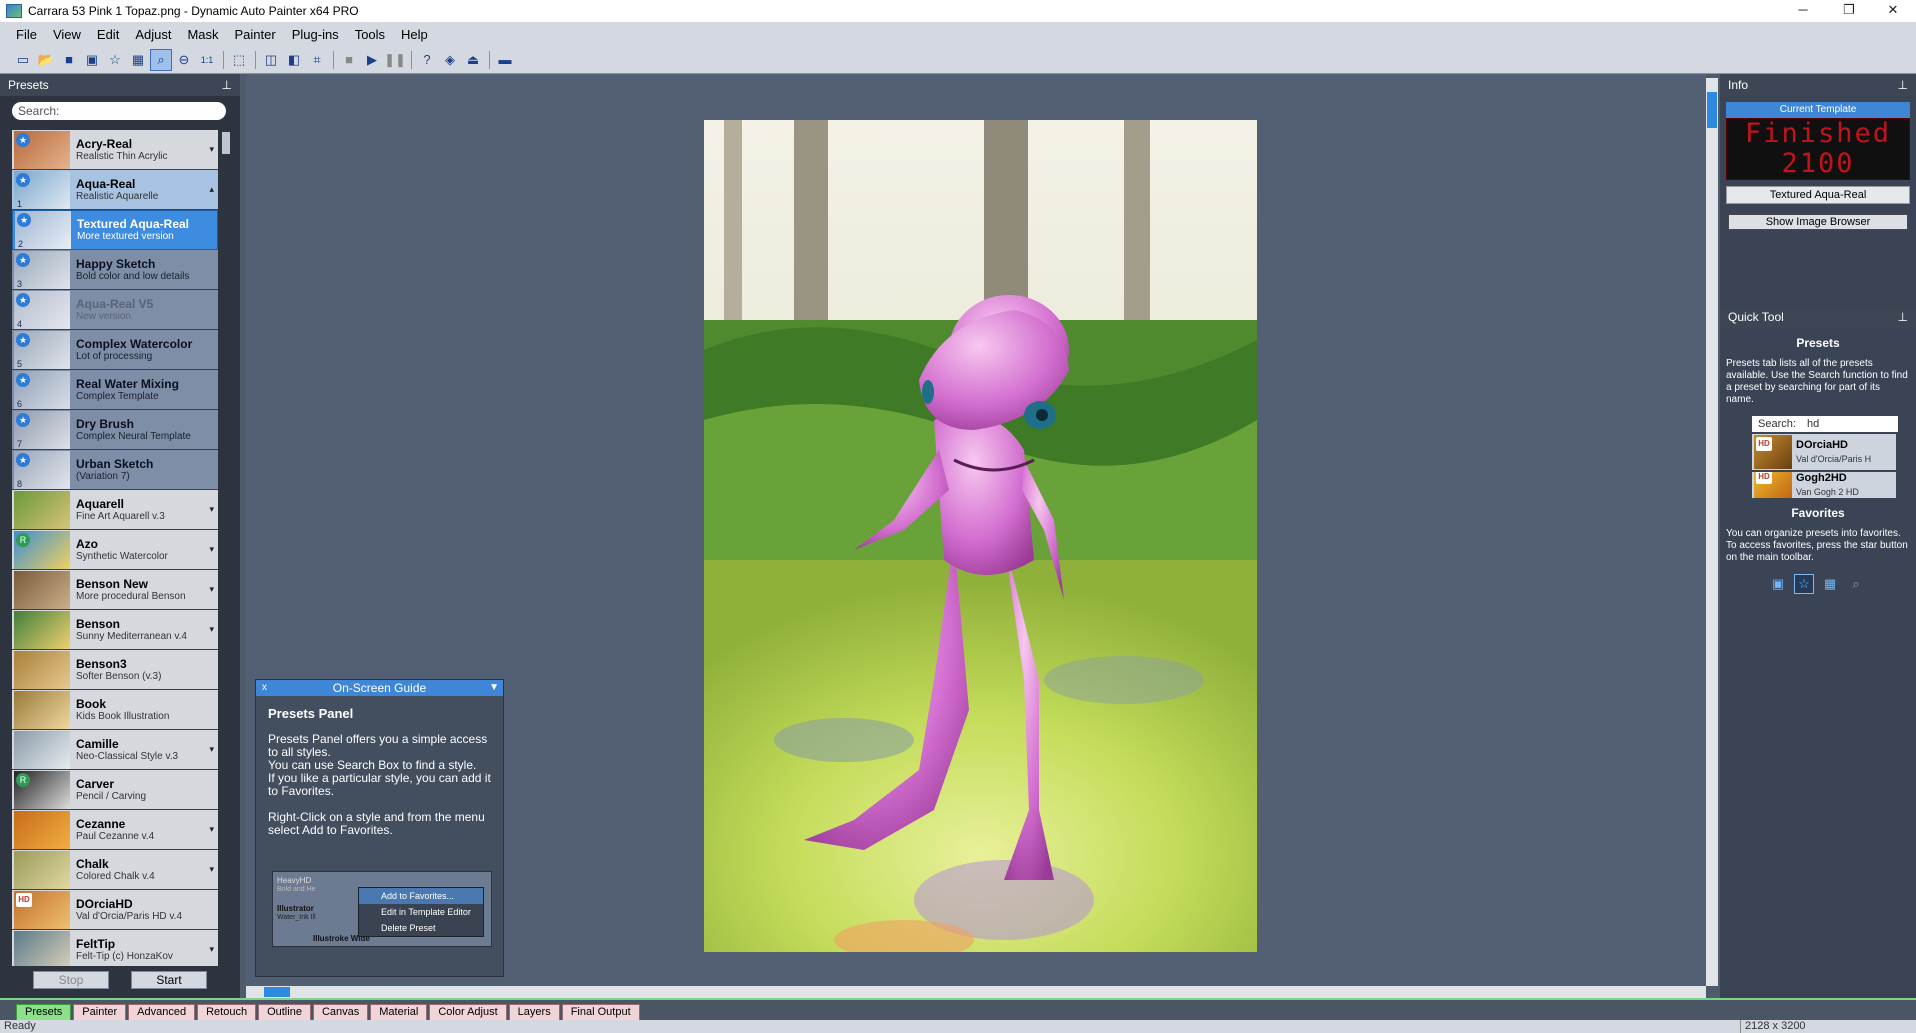  Describe the element at coordinates (227, 1012) in the screenshot. I see `tab-retouch: Retouch` at that location.